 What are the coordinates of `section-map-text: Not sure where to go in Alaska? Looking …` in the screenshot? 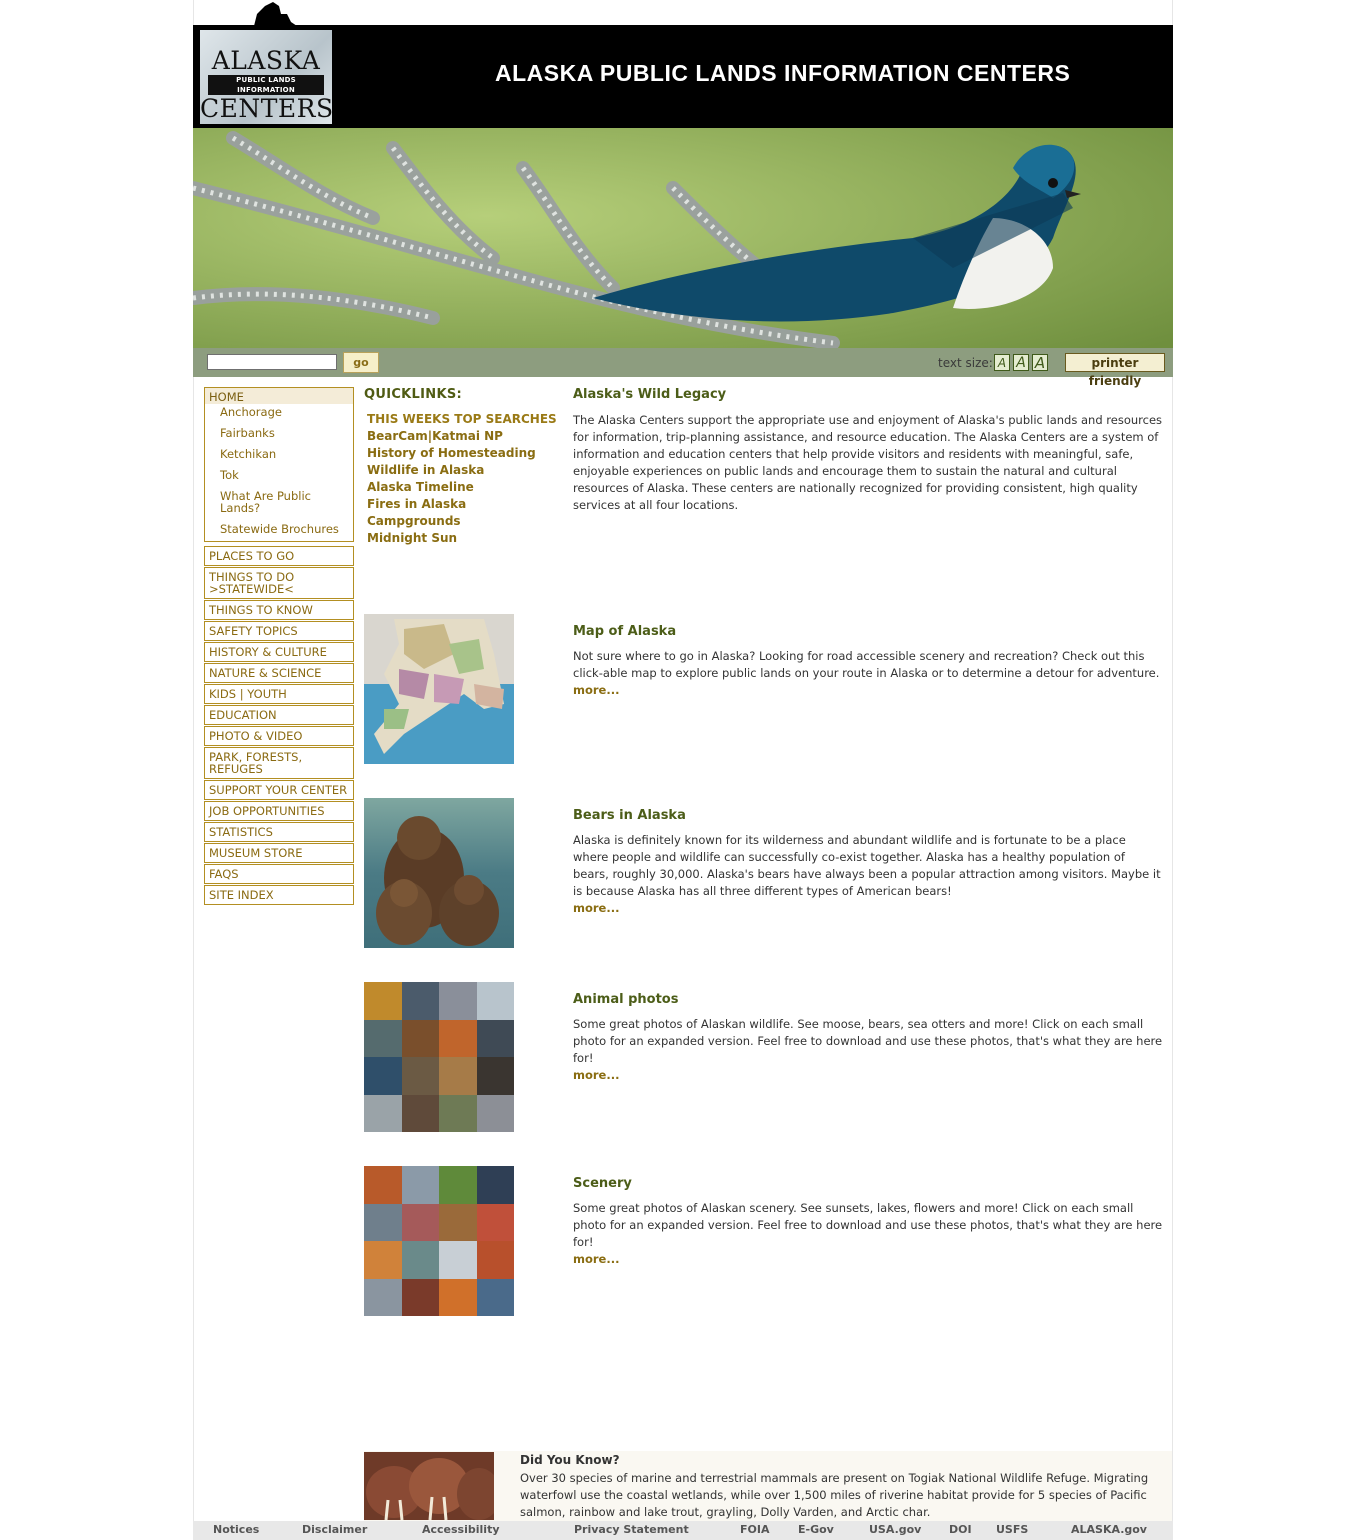 It's located at (868, 673).